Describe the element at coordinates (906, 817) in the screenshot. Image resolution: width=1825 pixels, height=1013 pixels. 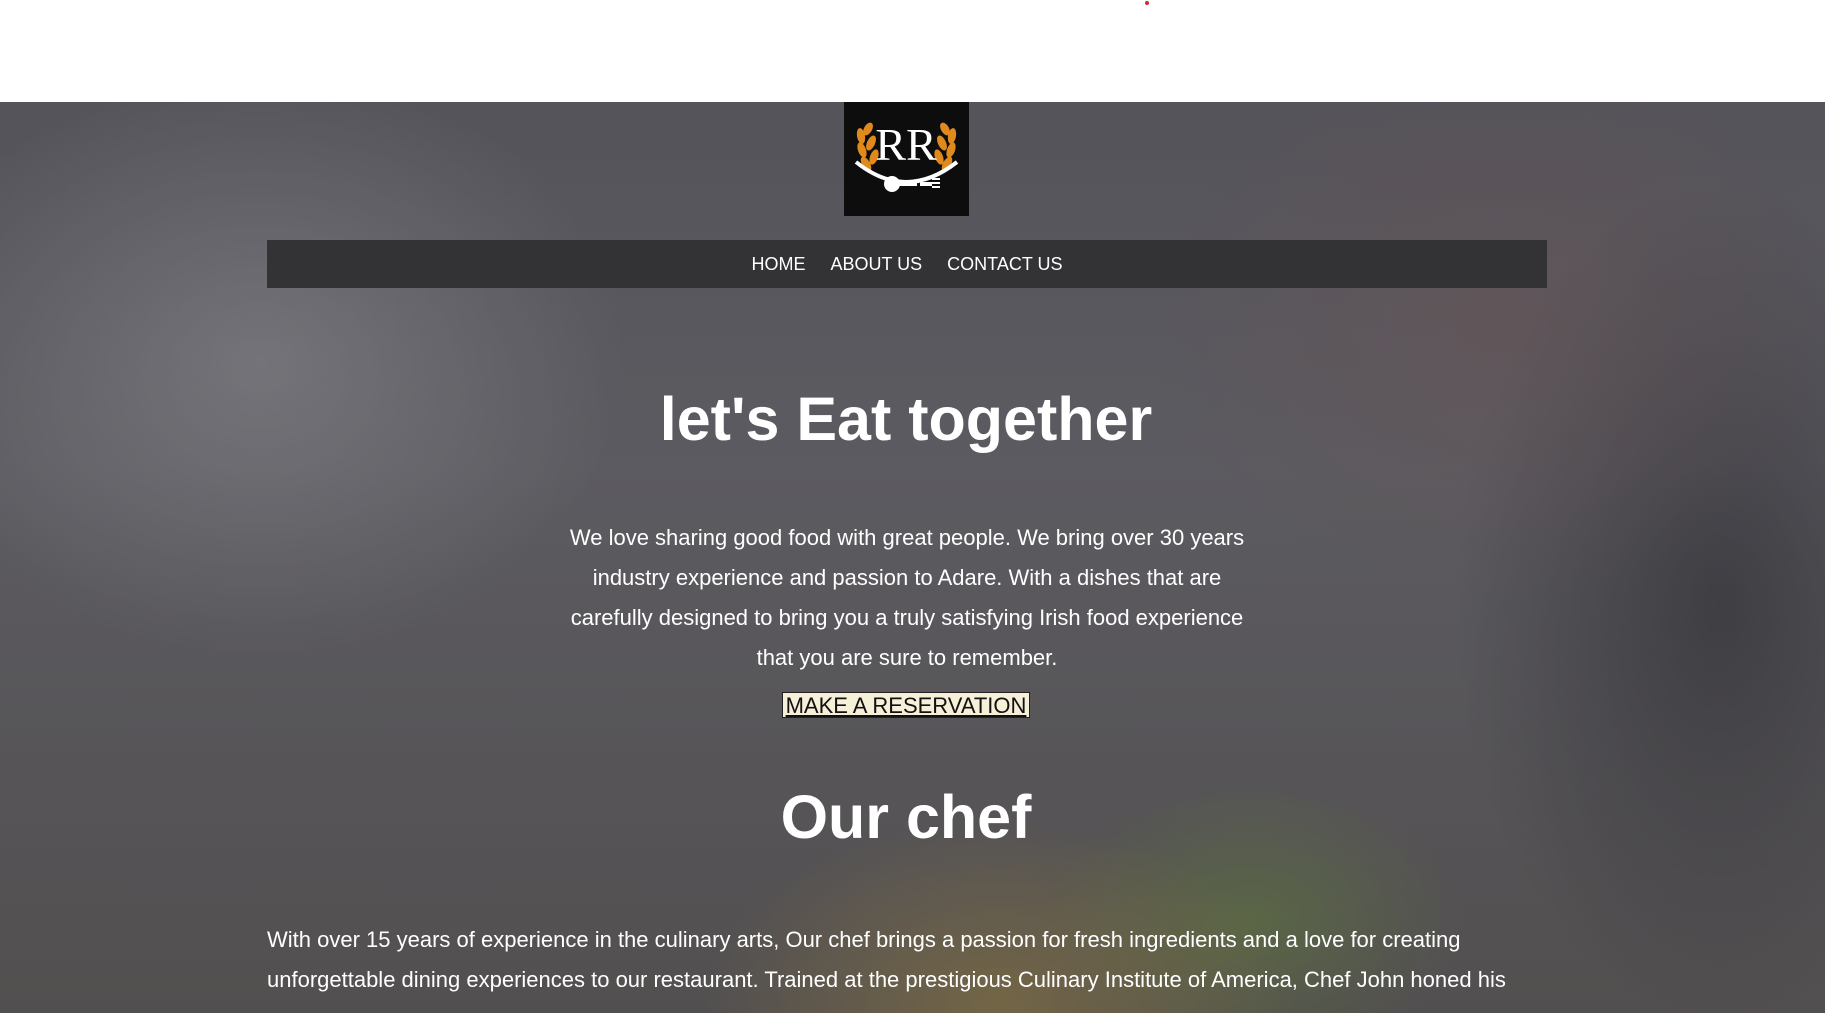
I see `chef-section-title: Our chef` at that location.